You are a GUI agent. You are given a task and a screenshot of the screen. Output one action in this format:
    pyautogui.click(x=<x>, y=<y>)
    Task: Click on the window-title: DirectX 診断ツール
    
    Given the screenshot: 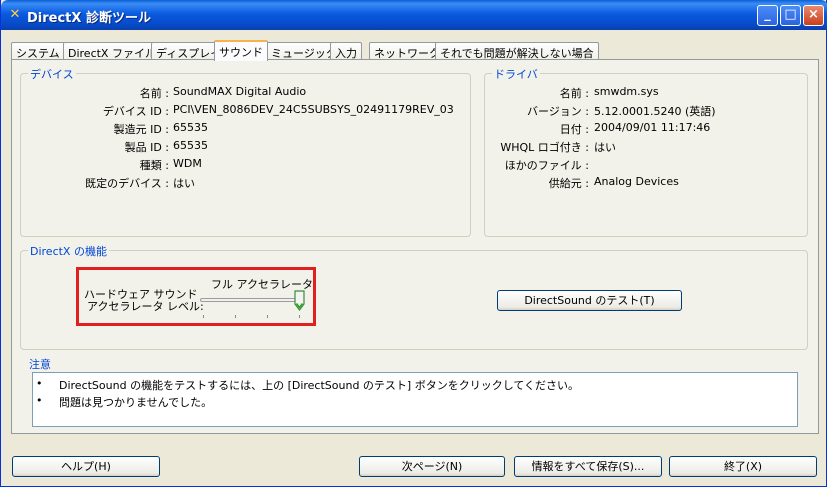 What is the action you would take?
    pyautogui.click(x=89, y=18)
    